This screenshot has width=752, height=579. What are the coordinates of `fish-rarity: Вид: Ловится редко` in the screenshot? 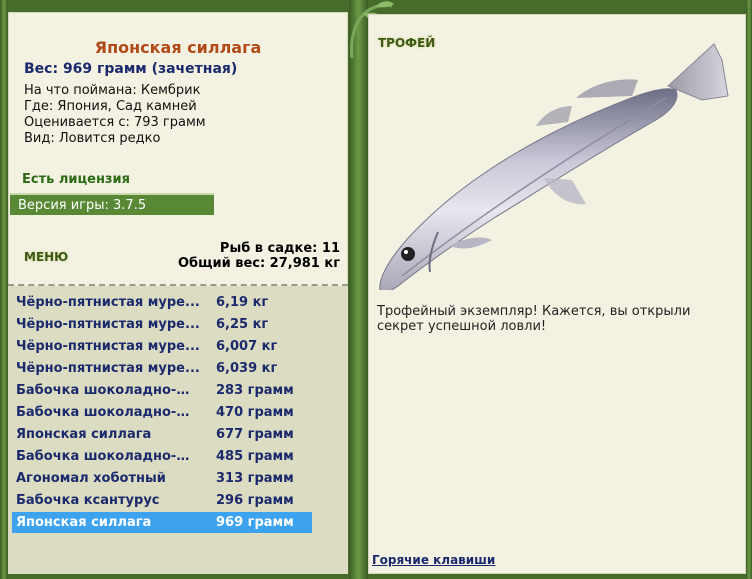 It's located at (92, 138).